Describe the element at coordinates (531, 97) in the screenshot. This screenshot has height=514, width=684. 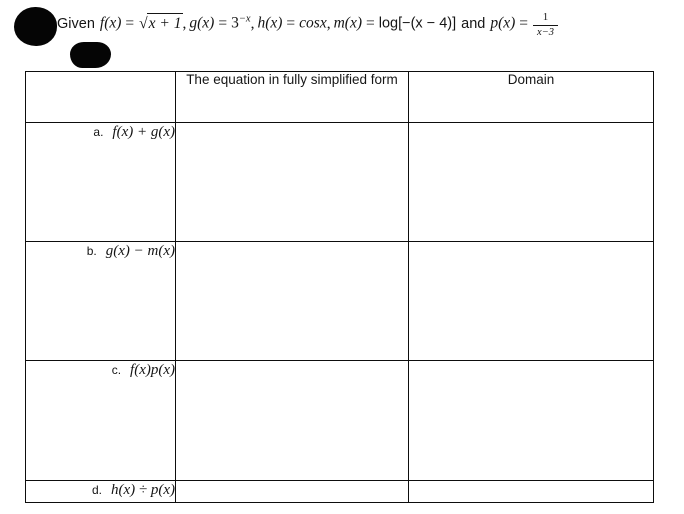
I see `header-domain-column: Domain` at that location.